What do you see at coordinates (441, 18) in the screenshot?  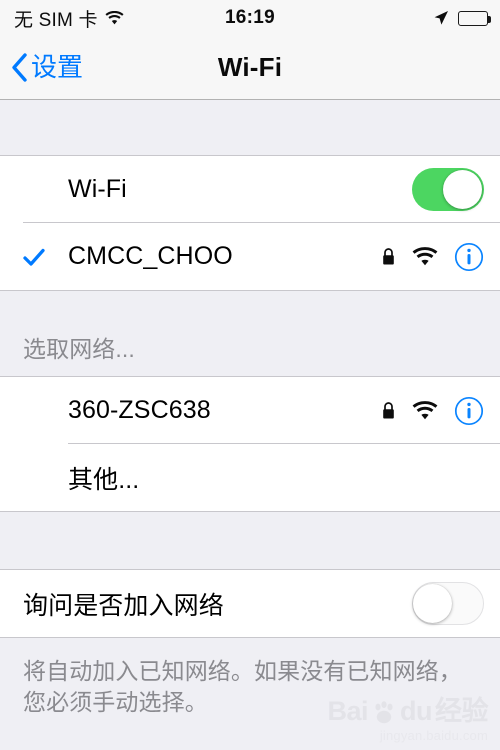 I see `location-arrow-icon` at bounding box center [441, 18].